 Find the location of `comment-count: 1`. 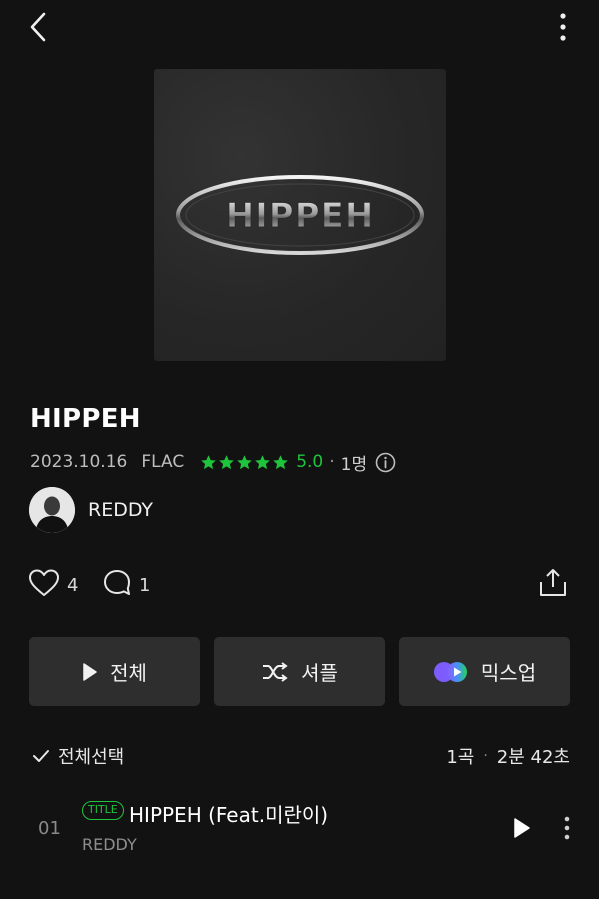

comment-count: 1 is located at coordinates (145, 585).